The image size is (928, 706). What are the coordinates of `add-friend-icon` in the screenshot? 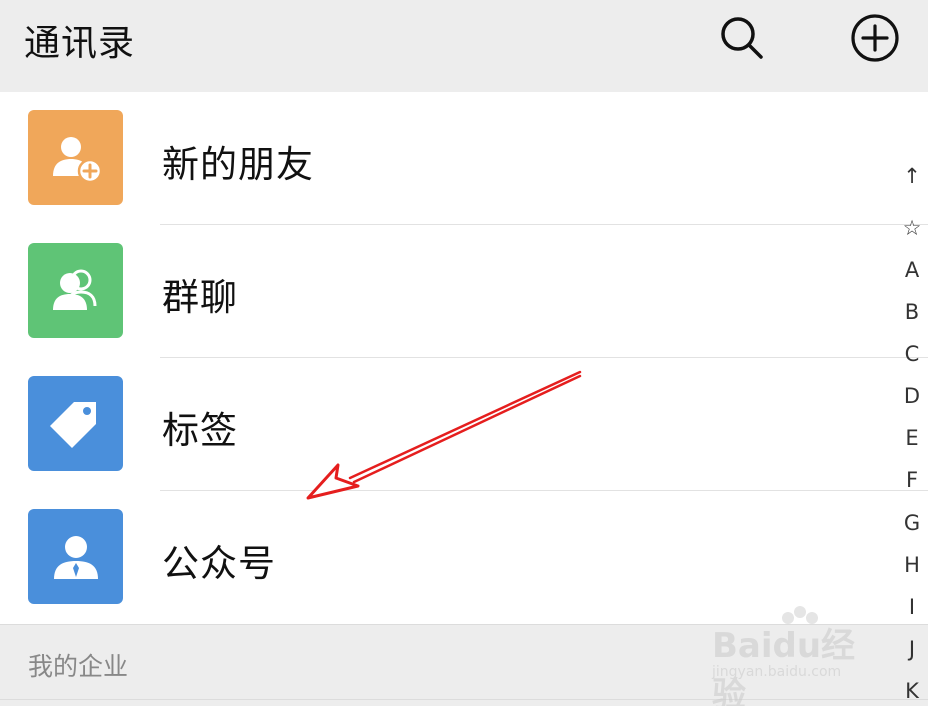 It's located at (77, 159).